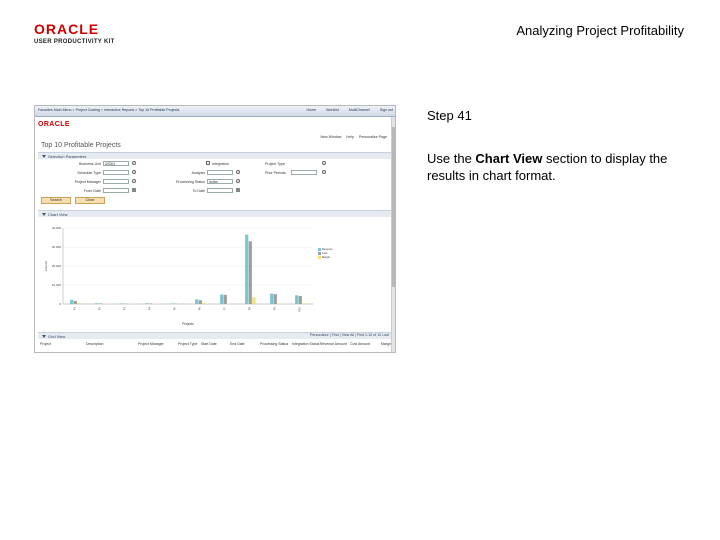 This screenshot has height=540, width=720. I want to click on integration-label: Integration, so click(220, 164).